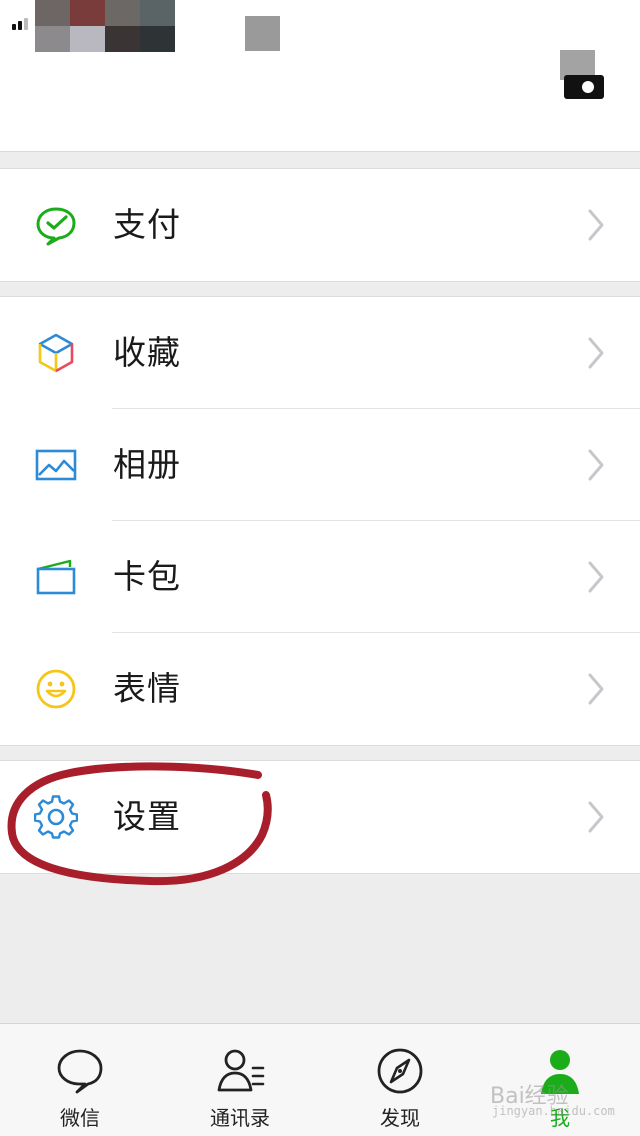 The image size is (640, 1136). I want to click on compass-icon, so click(400, 1071).